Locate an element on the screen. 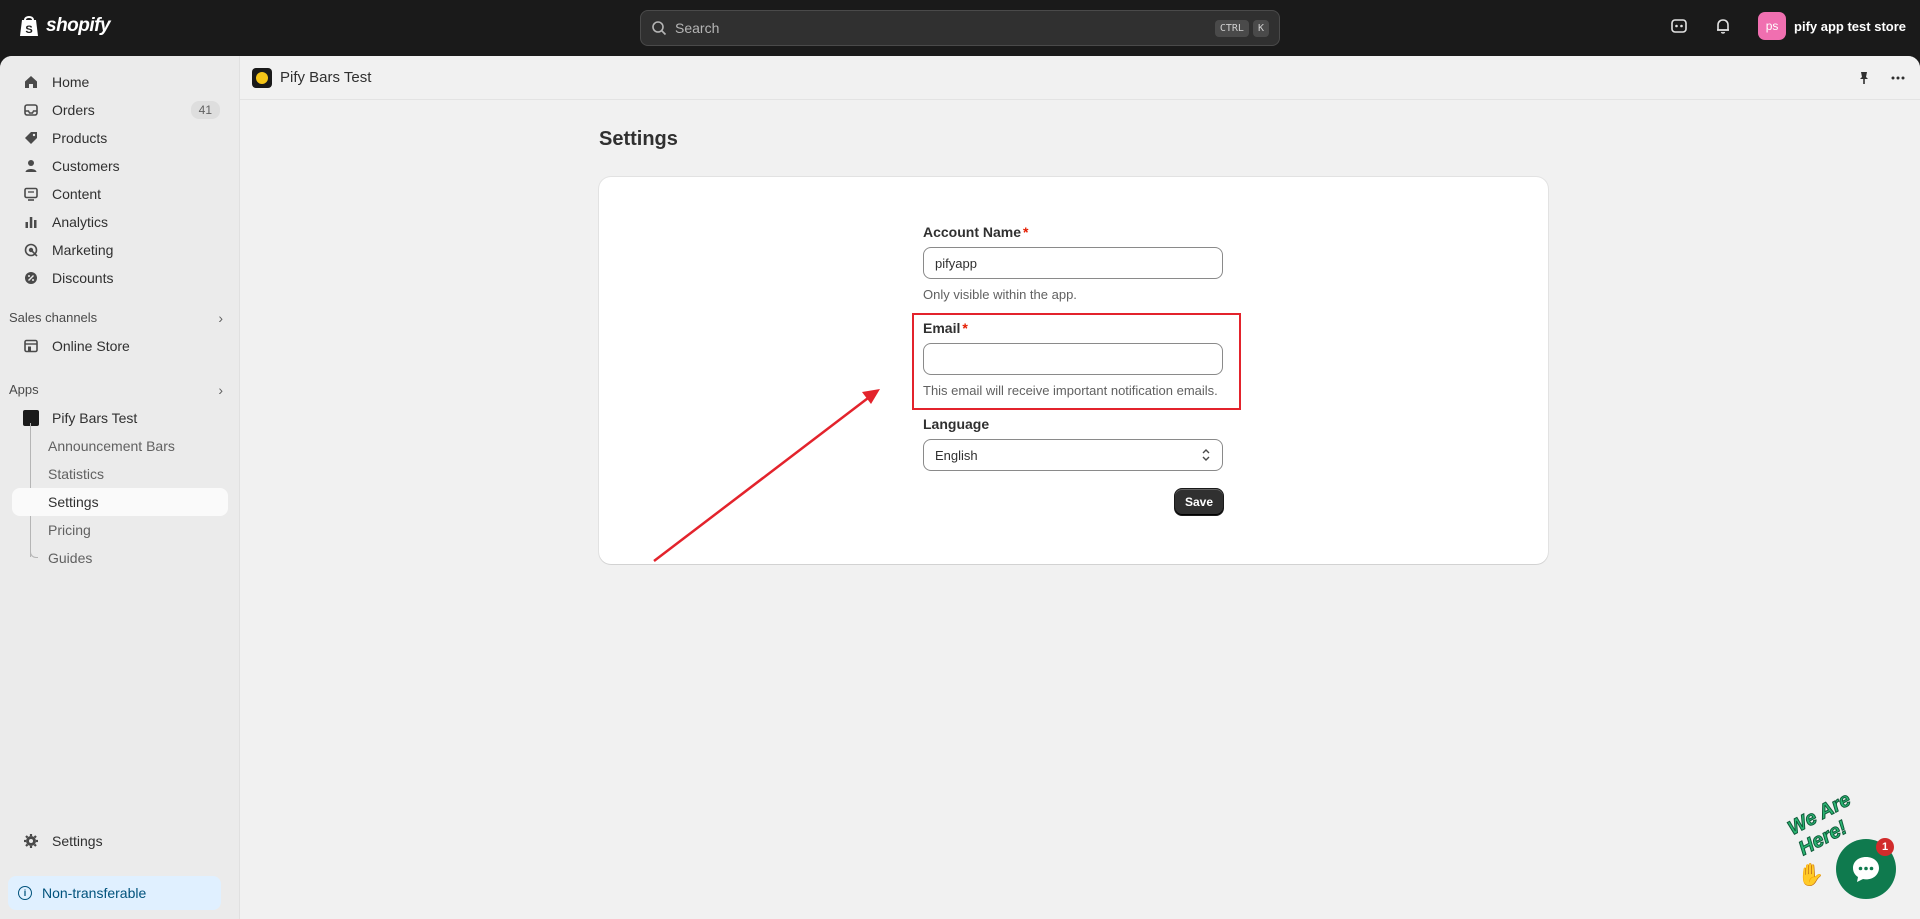 The image size is (1920, 919). person-icon is located at coordinates (31, 166).